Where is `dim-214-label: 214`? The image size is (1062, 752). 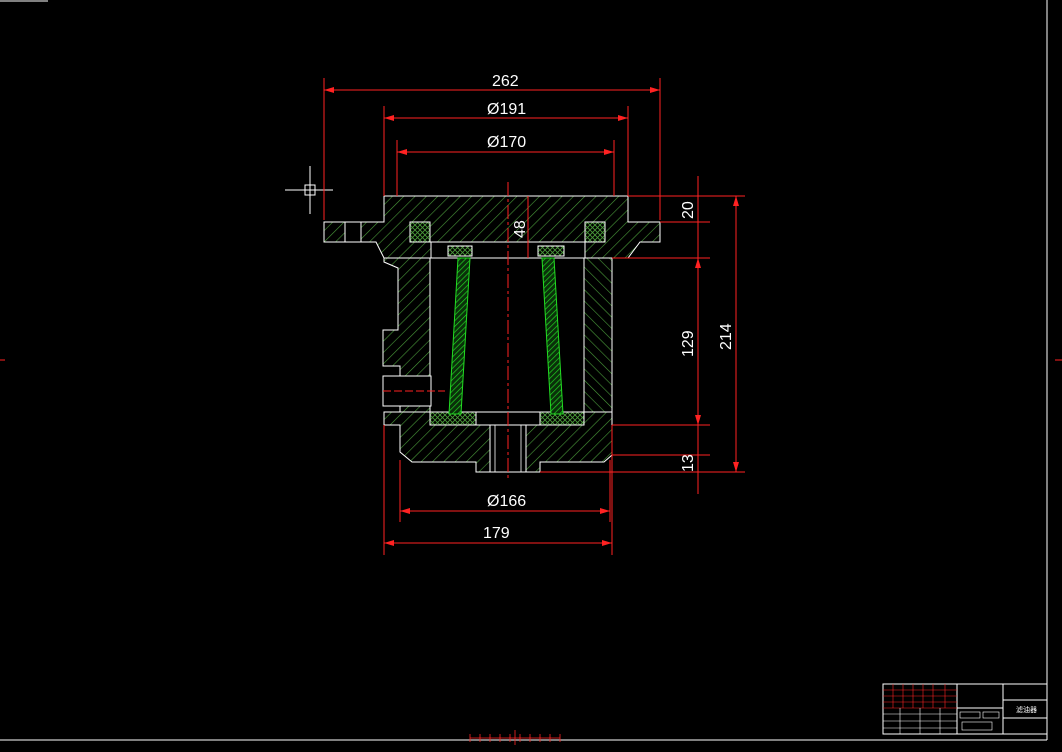 dim-214-label: 214 is located at coordinates (726, 336).